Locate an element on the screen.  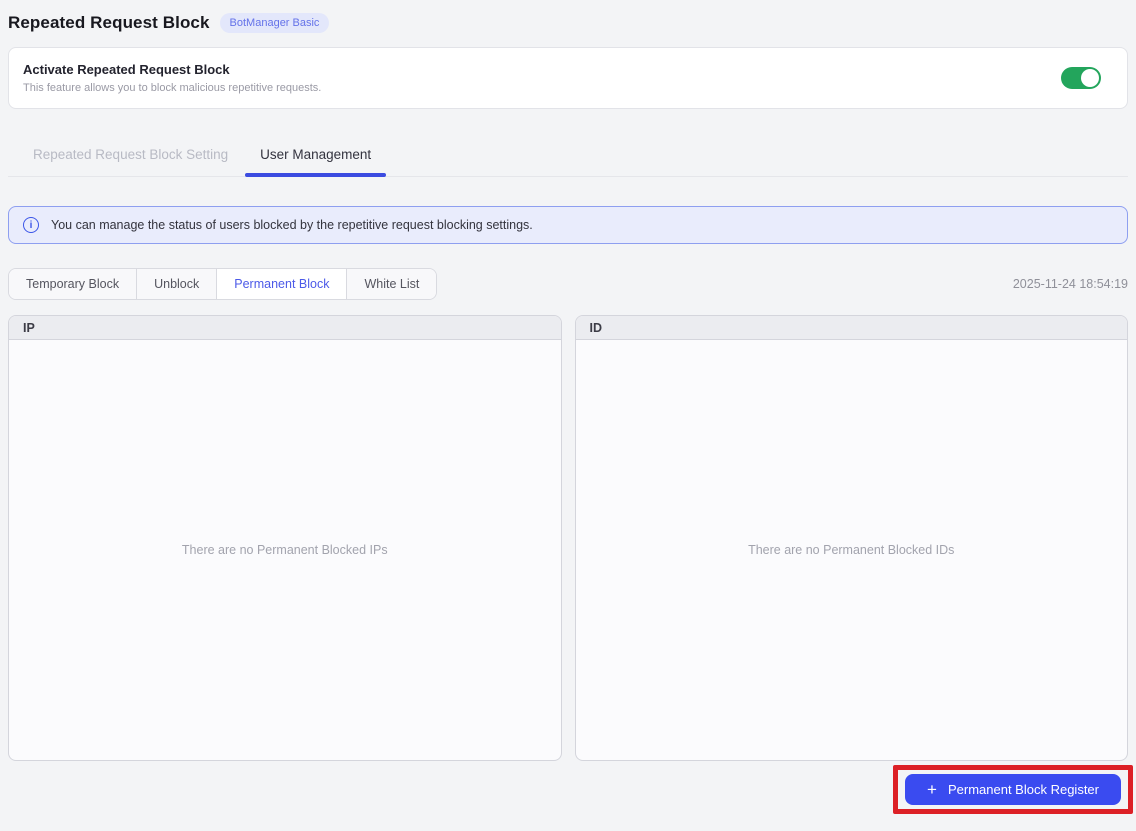
id-empty-text: There are no Permanent Blocked IDs is located at coordinates (851, 550).